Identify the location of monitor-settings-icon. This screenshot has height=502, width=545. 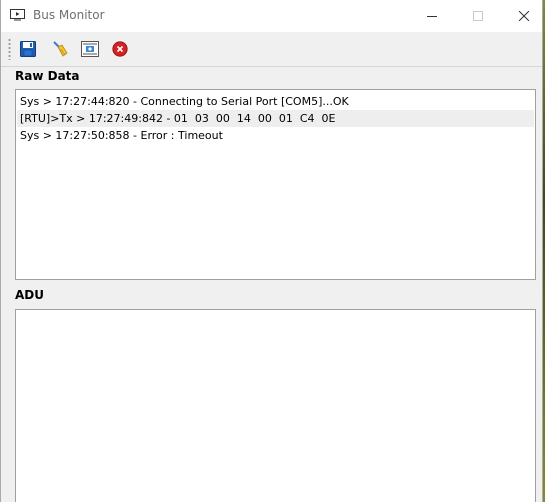
(90, 49).